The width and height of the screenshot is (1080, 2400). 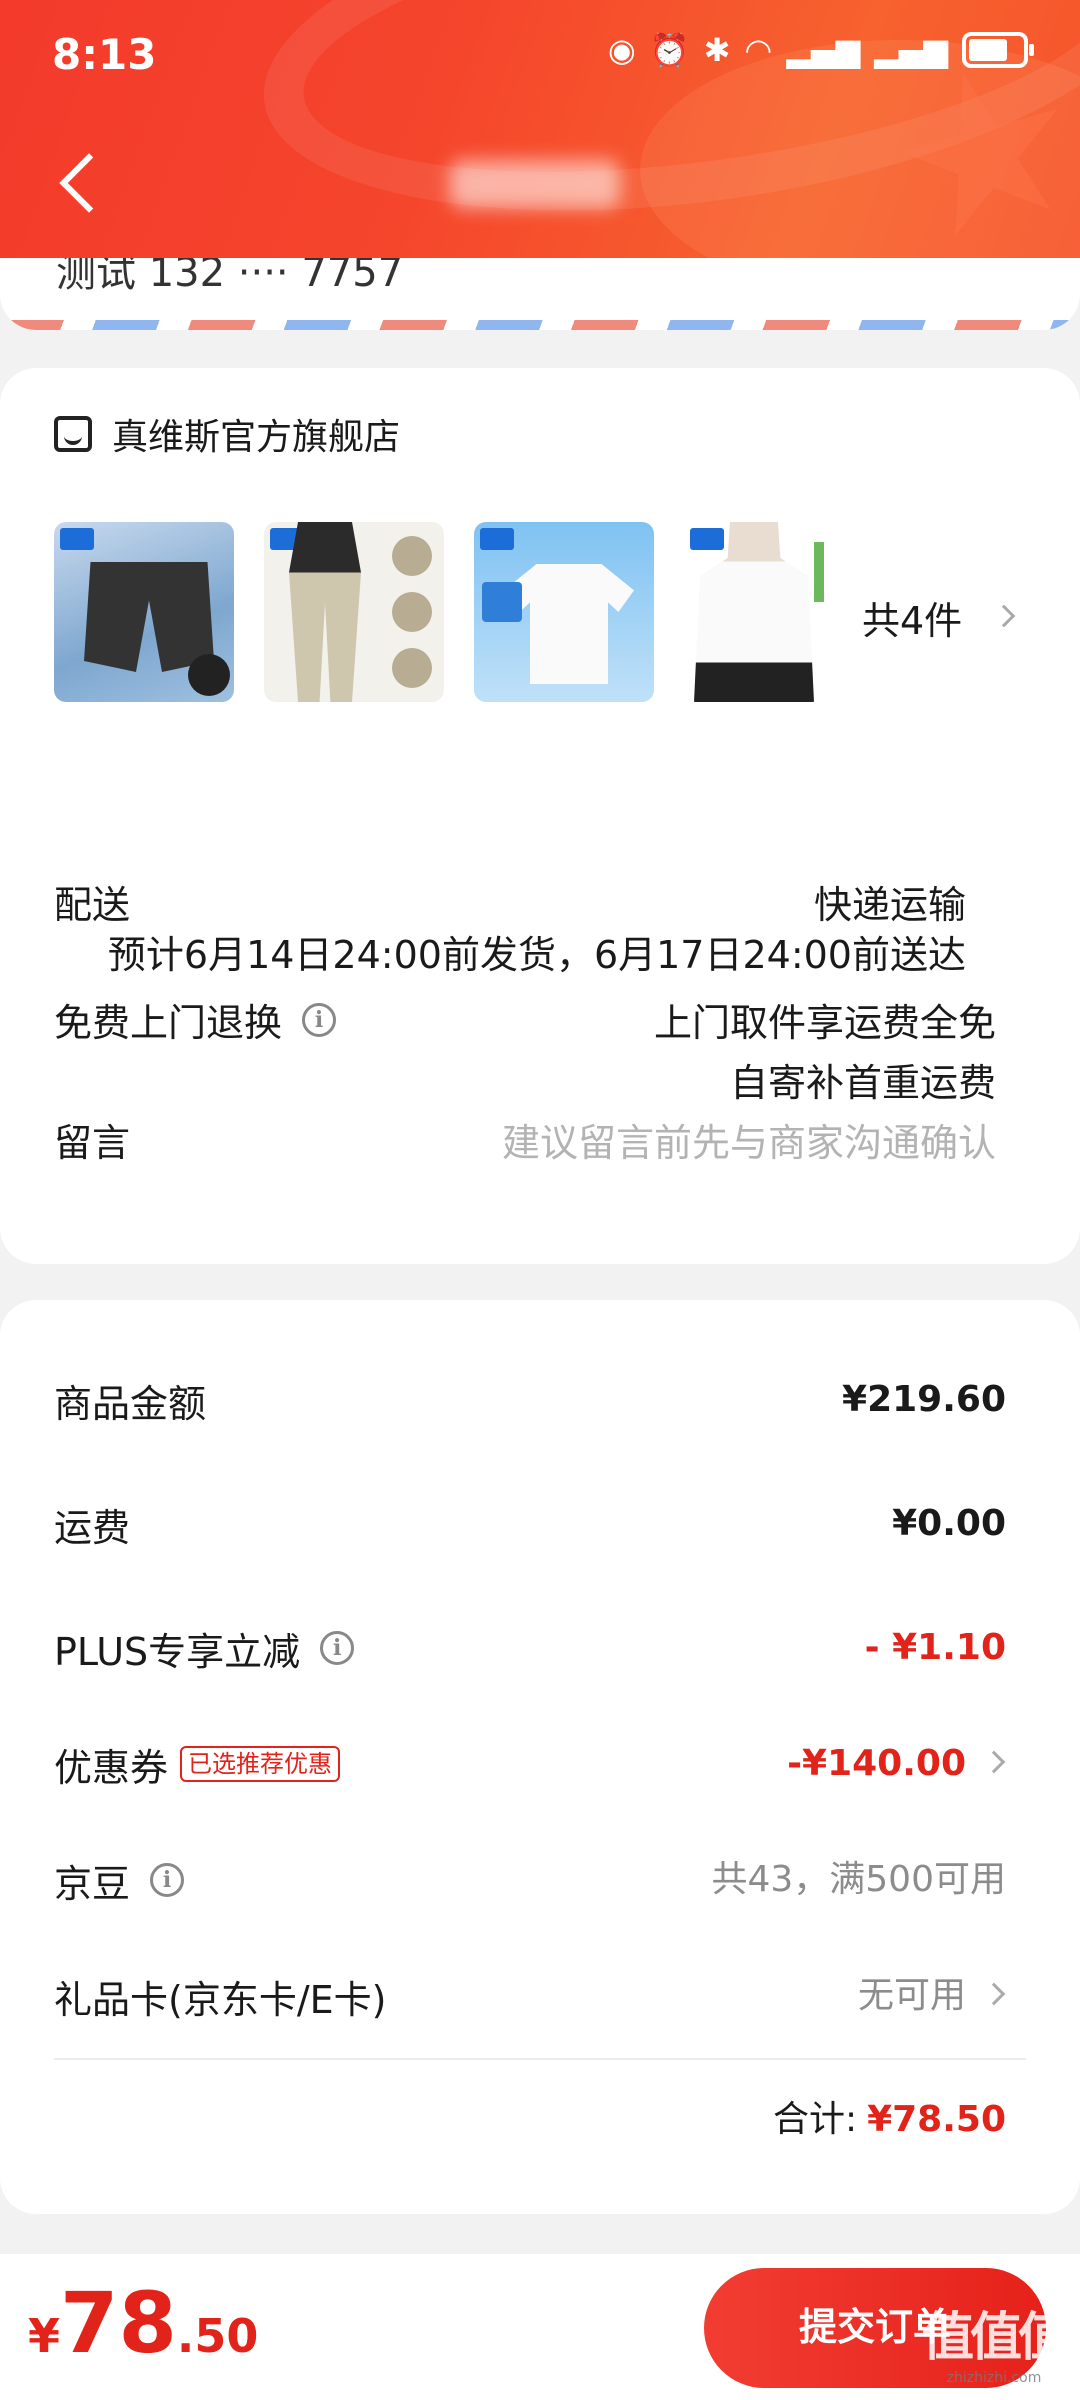 I want to click on delivery-method: 快递运输, so click(x=890, y=901).